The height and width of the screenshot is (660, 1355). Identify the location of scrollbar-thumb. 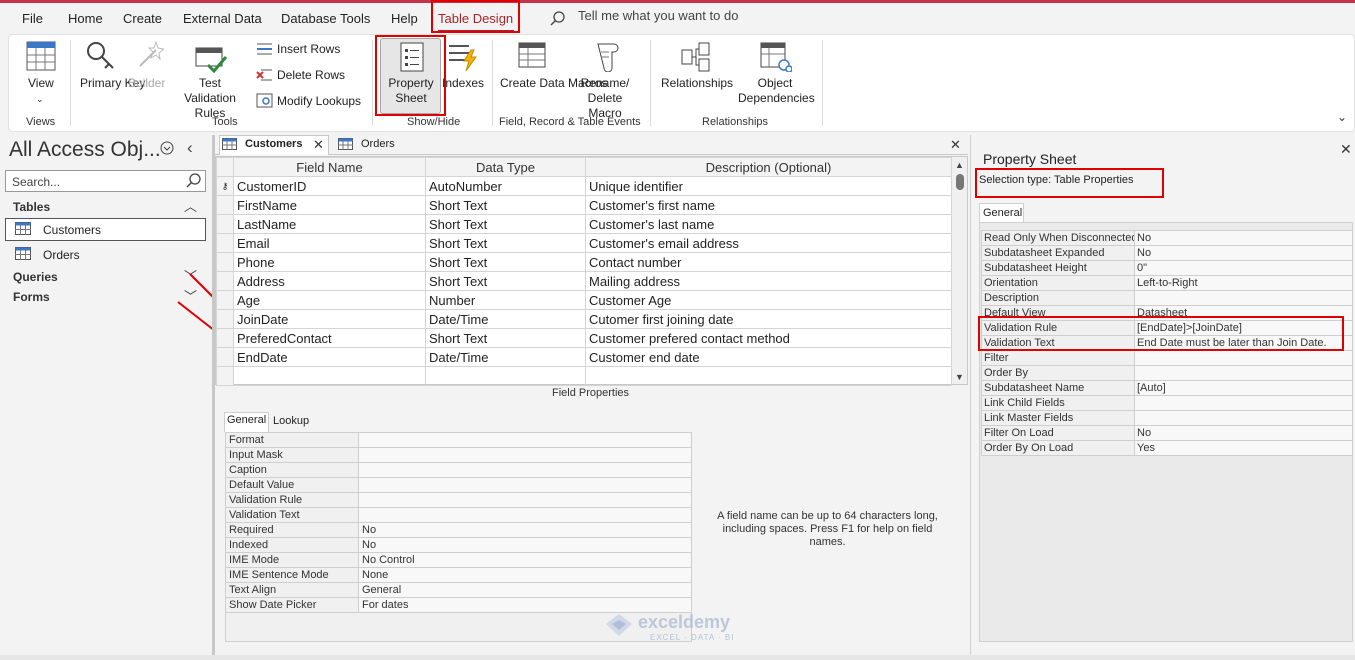
(960, 182).